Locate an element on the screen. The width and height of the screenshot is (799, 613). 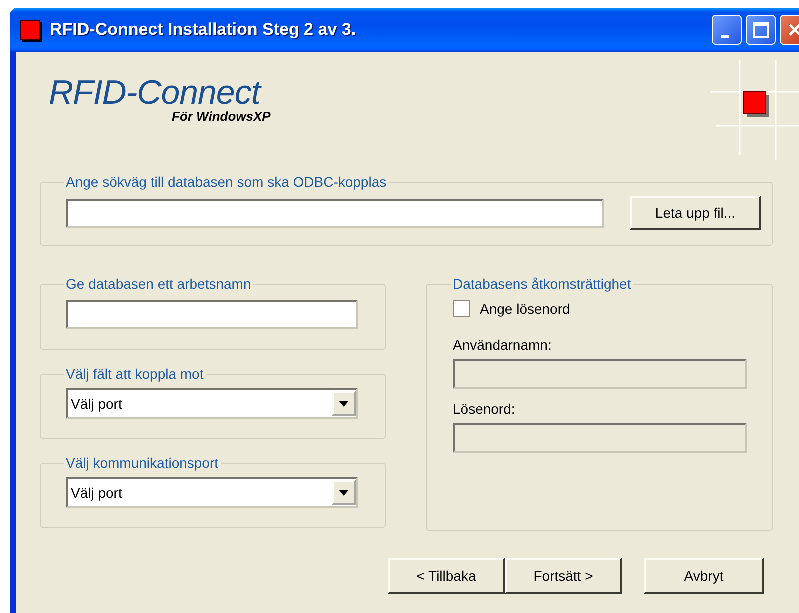
app-icon is located at coordinates (30, 30).